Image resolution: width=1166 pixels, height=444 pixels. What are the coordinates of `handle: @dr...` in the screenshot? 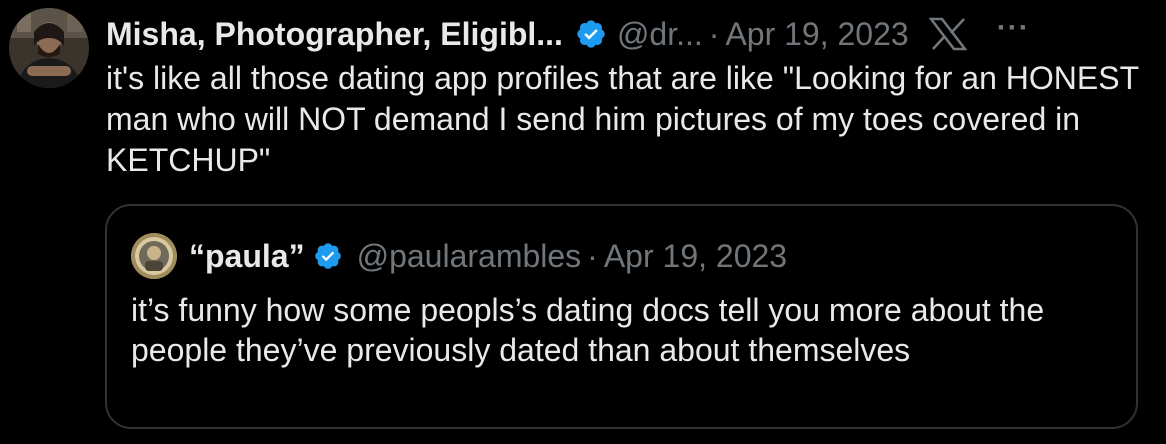 It's located at (660, 34).